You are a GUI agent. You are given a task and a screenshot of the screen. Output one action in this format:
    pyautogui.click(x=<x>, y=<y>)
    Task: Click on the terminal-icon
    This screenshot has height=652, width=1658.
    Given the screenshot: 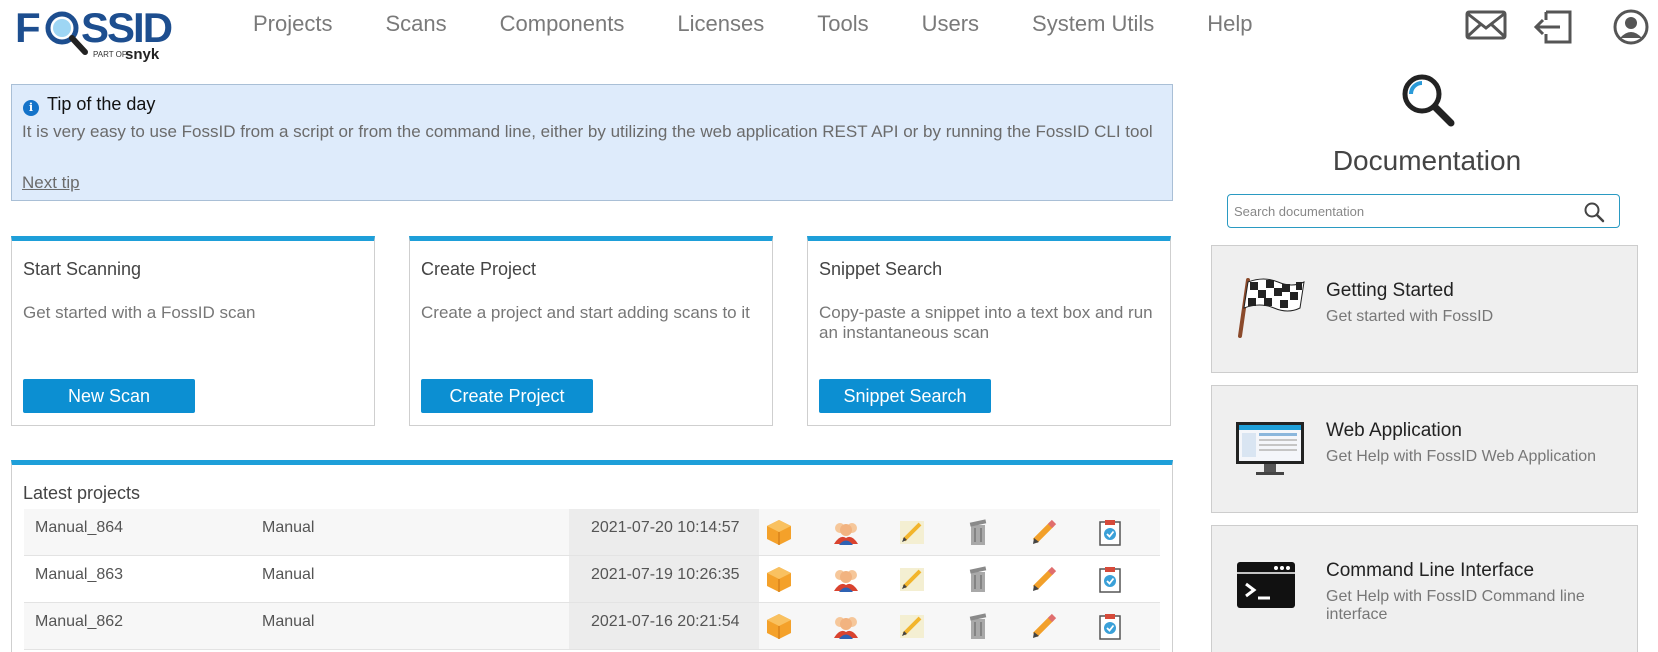 What is the action you would take?
    pyautogui.click(x=1270, y=587)
    